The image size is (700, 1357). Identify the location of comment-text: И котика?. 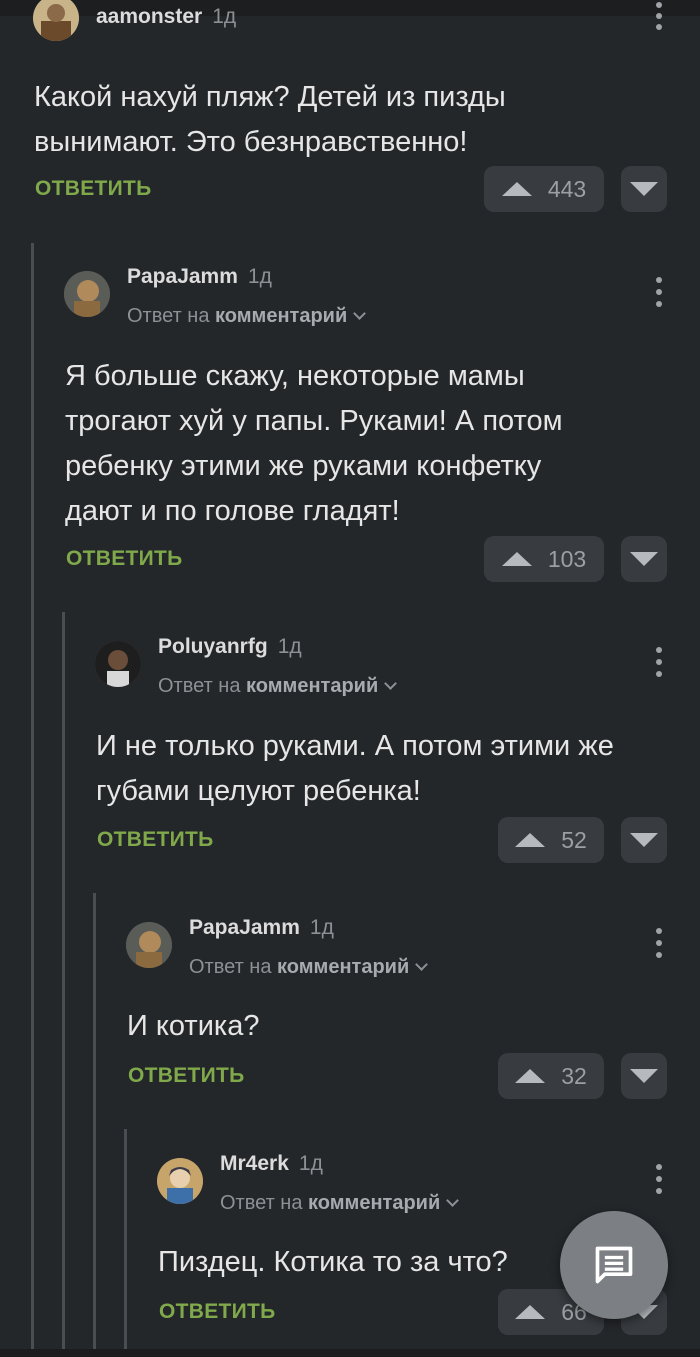
(193, 1026).